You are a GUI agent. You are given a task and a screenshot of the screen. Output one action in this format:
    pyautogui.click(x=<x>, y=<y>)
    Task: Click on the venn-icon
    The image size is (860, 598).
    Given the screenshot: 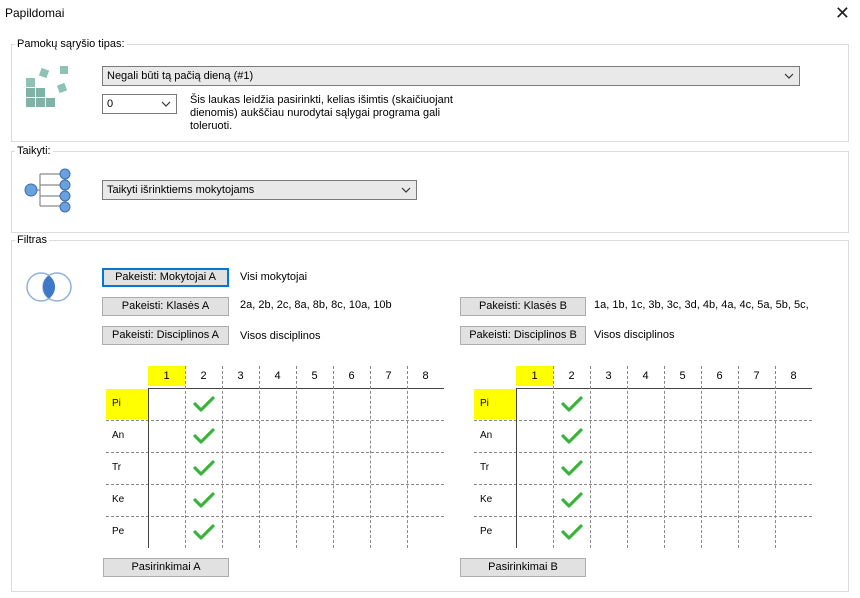 What is the action you would take?
    pyautogui.click(x=49, y=287)
    